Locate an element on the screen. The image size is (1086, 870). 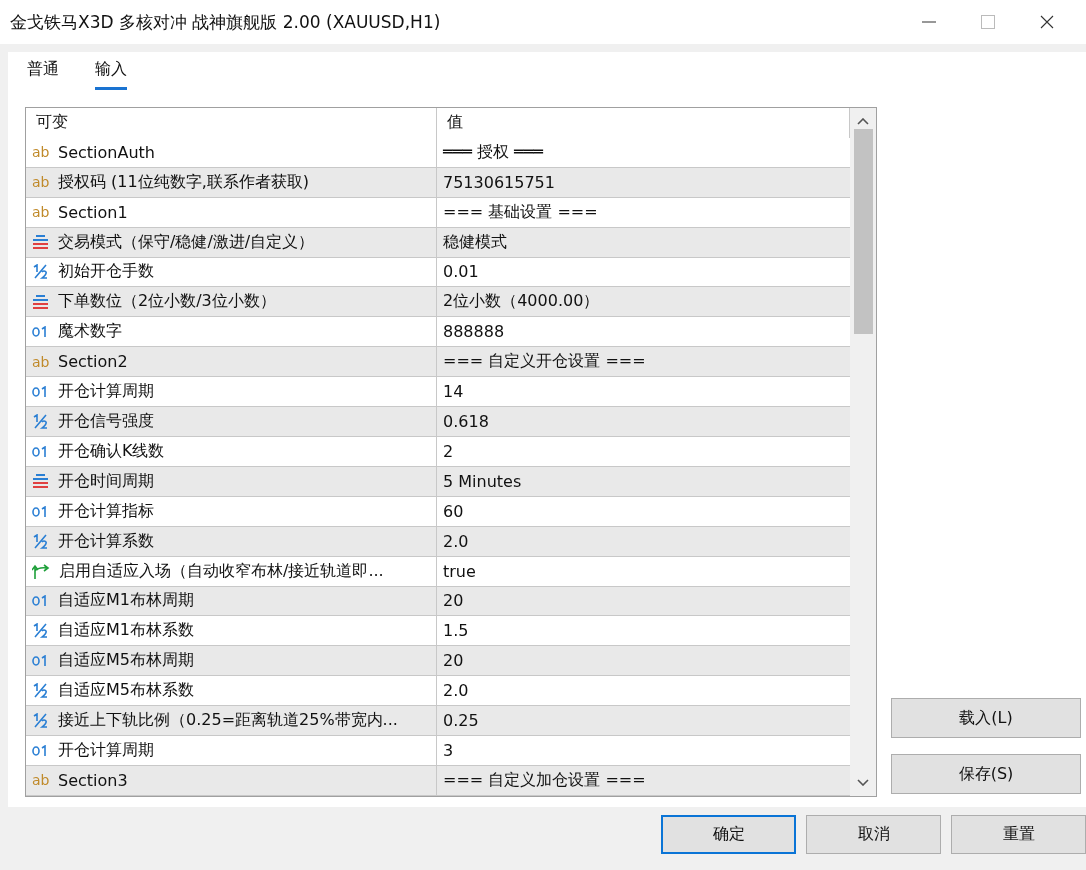
parameter-value: 2位小数（4000.00） is located at coordinates (521, 302).